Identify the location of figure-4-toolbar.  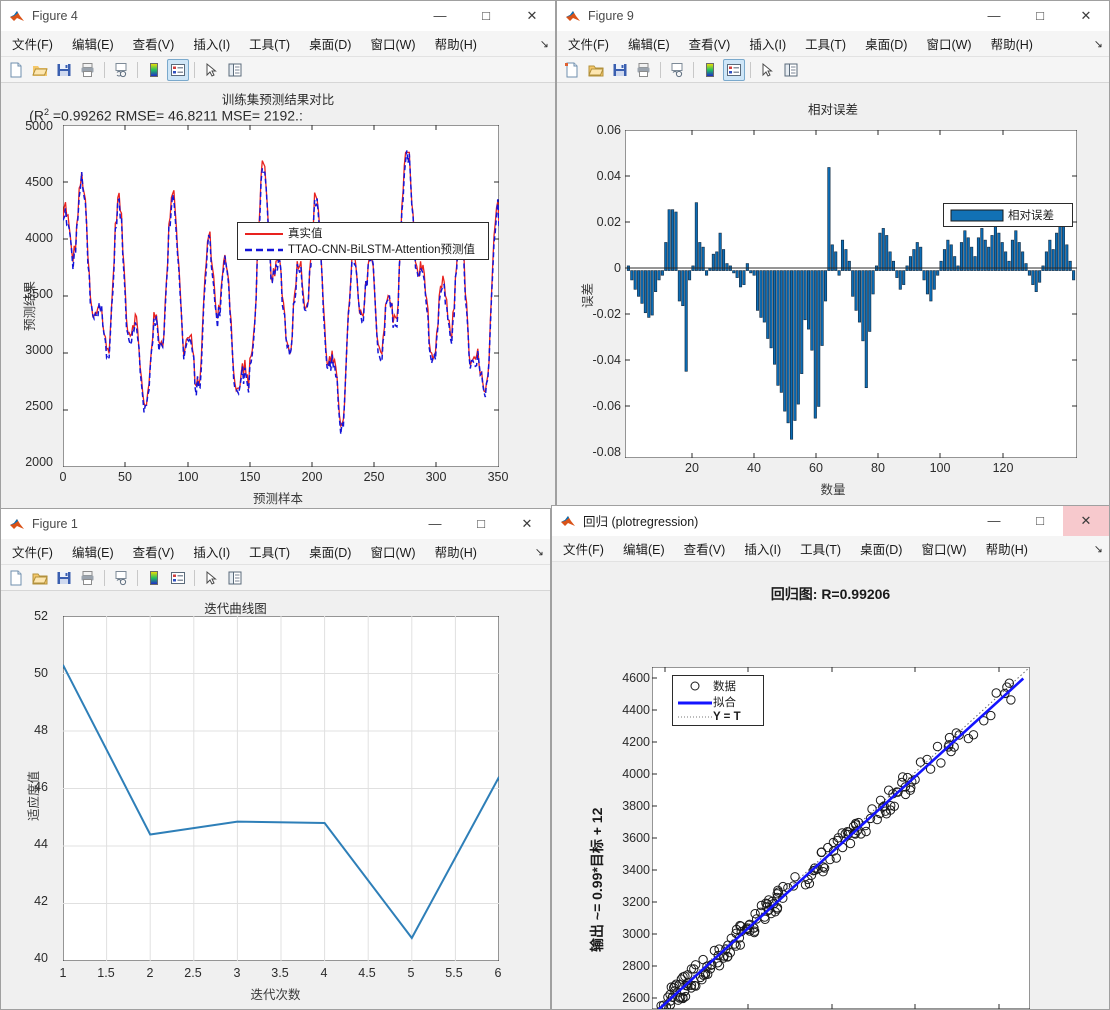
(278, 70).